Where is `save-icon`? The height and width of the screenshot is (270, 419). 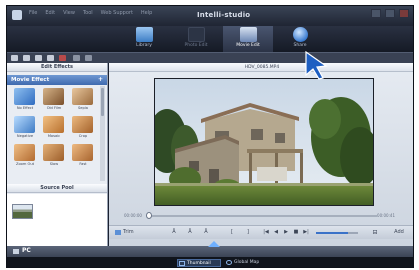 save-icon is located at coordinates (26, 58).